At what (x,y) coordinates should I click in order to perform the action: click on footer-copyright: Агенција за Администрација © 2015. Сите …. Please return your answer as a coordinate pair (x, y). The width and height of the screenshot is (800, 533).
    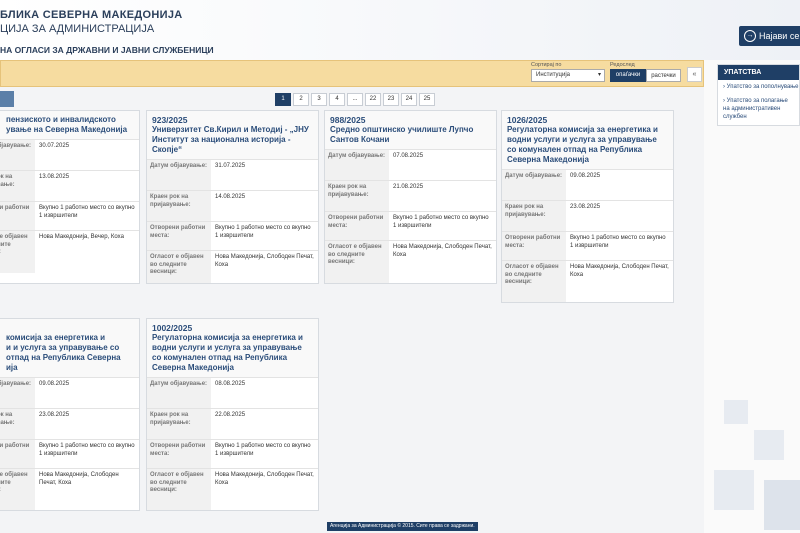
    Looking at the image, I should click on (402, 526).